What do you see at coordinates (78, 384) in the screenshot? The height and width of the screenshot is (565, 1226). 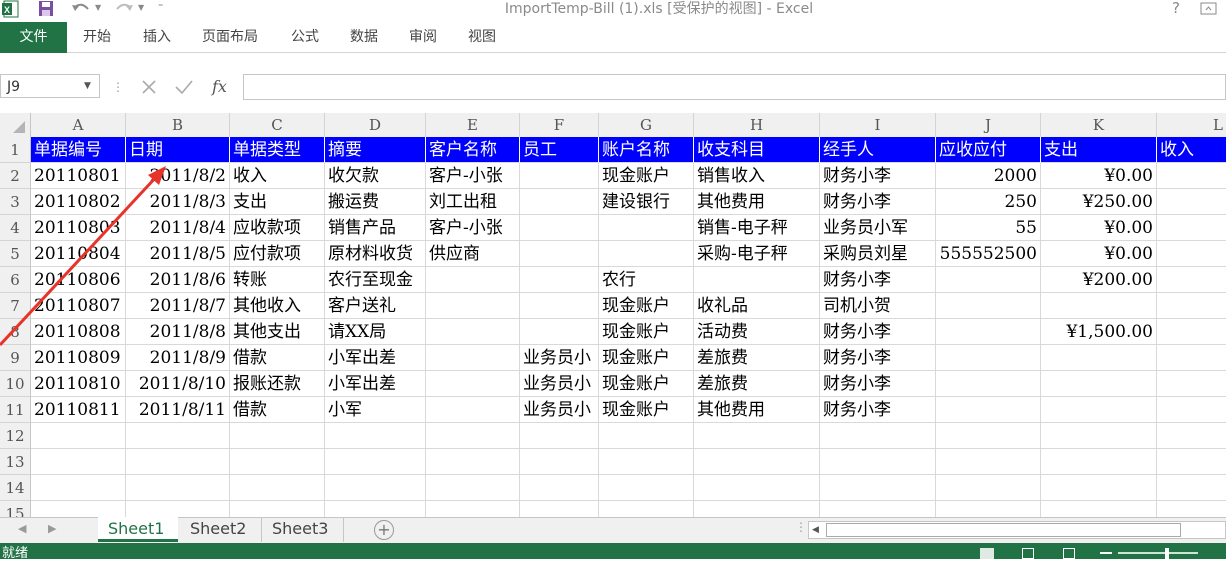 I see `table-cell: 20110810` at bounding box center [78, 384].